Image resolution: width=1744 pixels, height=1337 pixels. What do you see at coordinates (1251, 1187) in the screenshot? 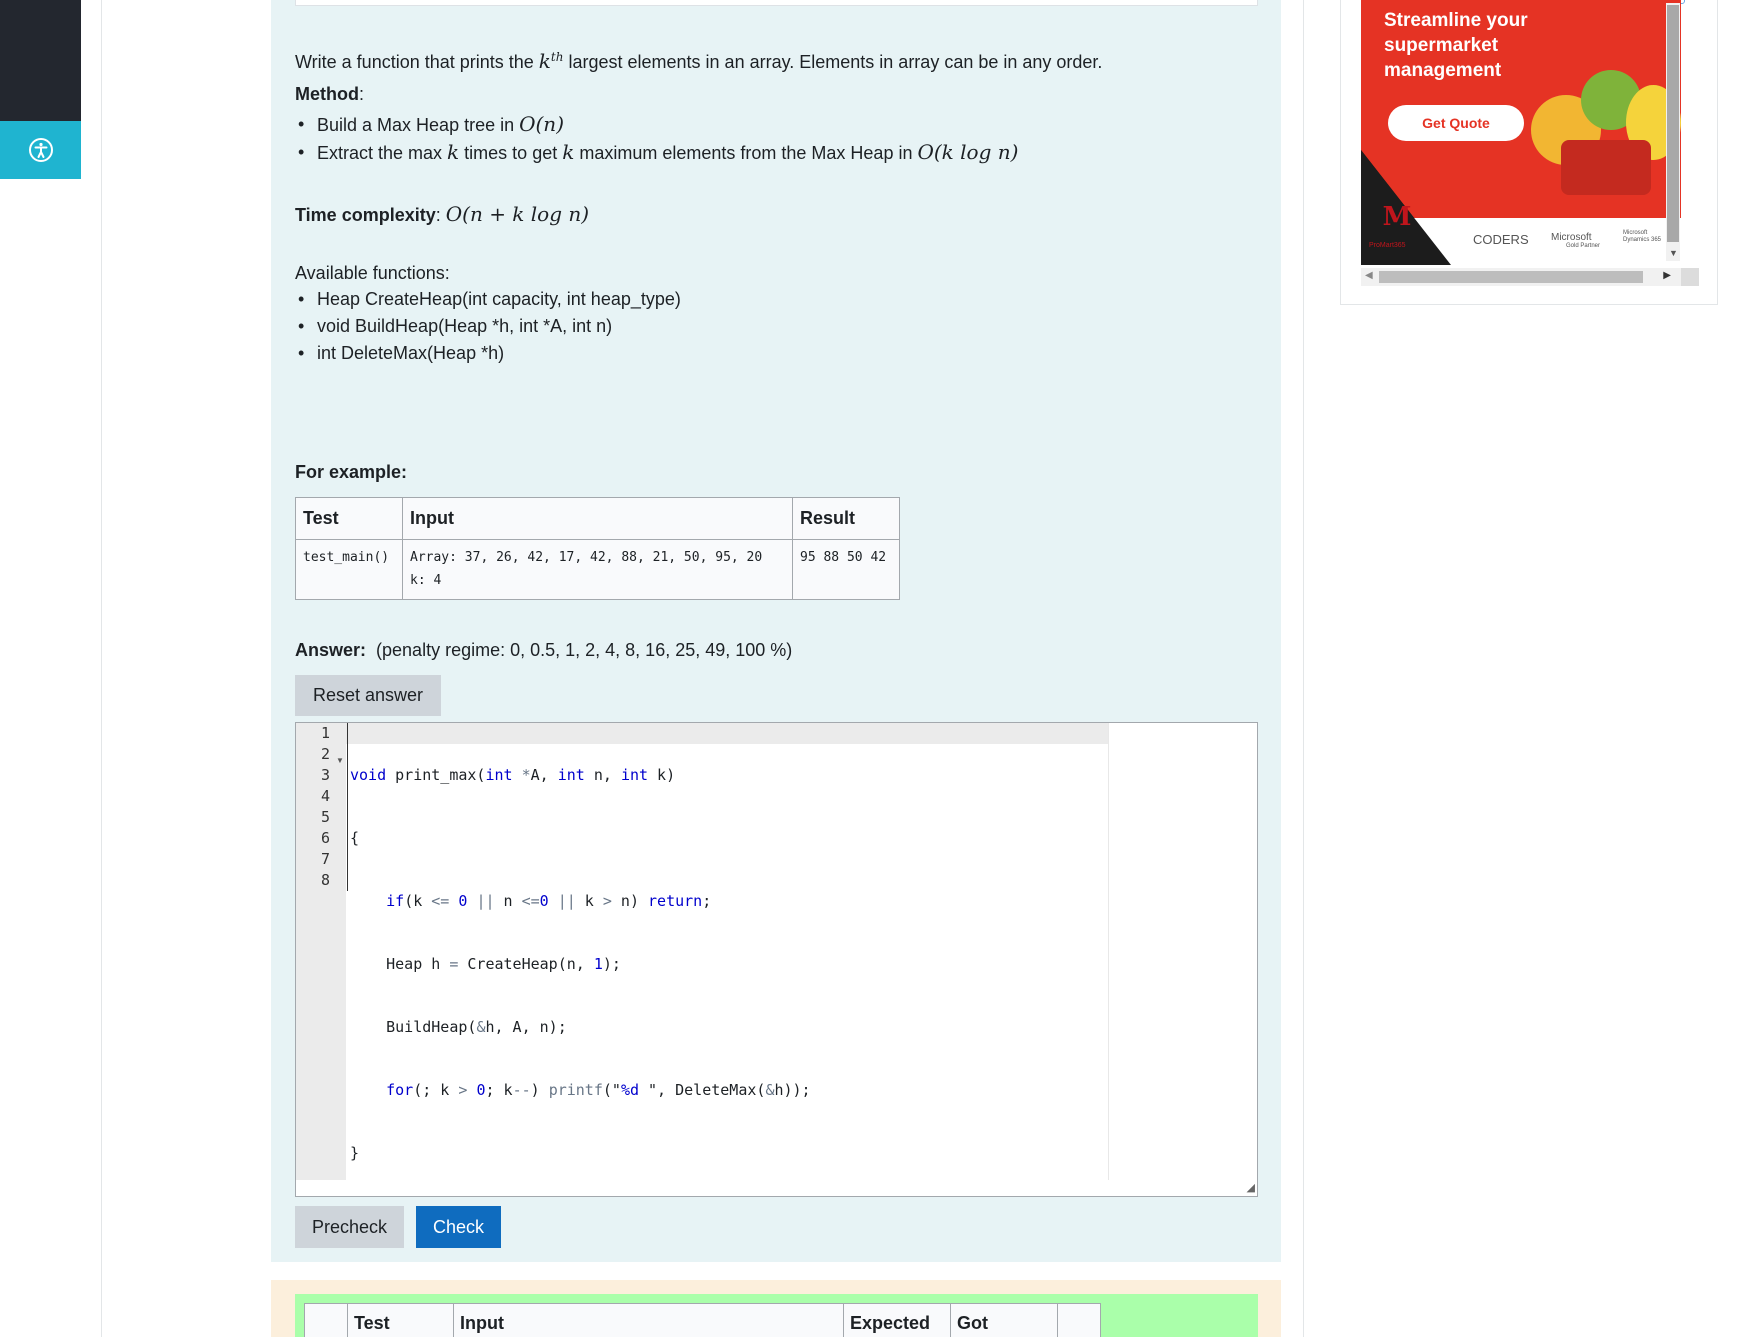
I see `resize-handle-icon: ◢` at bounding box center [1251, 1187].